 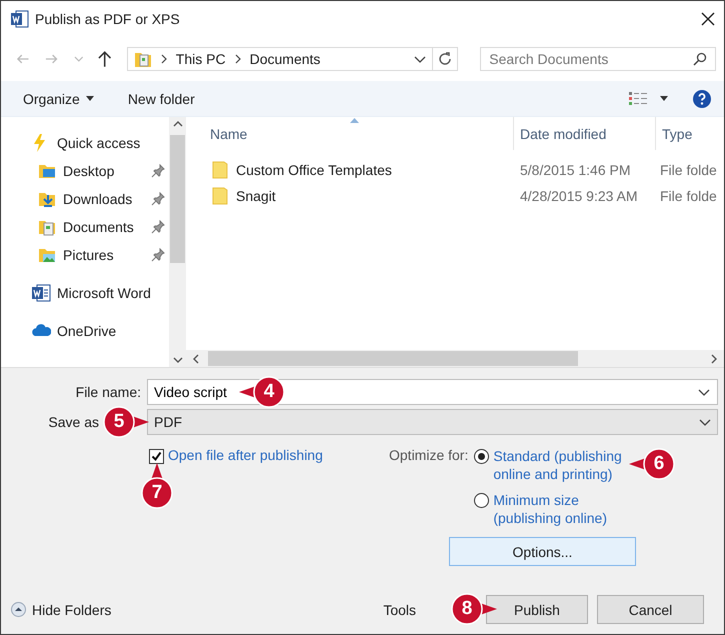 What do you see at coordinates (73, 422) in the screenshot?
I see `field-label: Save as` at bounding box center [73, 422].